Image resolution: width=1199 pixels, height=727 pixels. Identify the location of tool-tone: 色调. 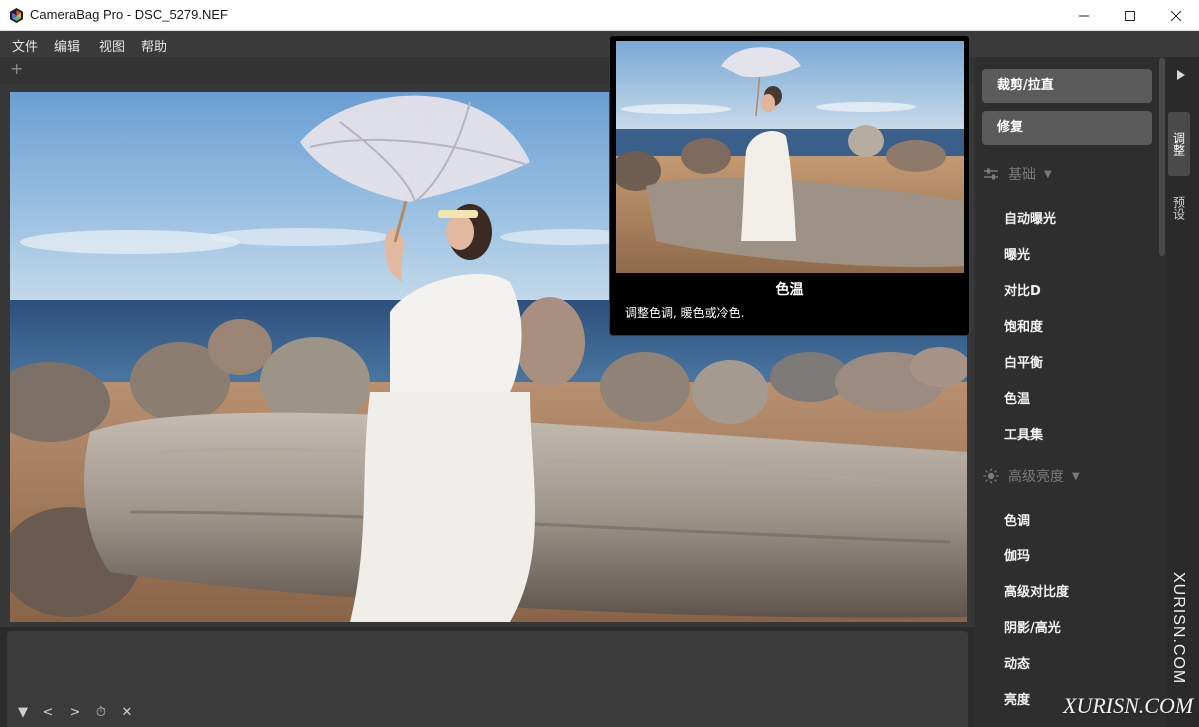
(1017, 519).